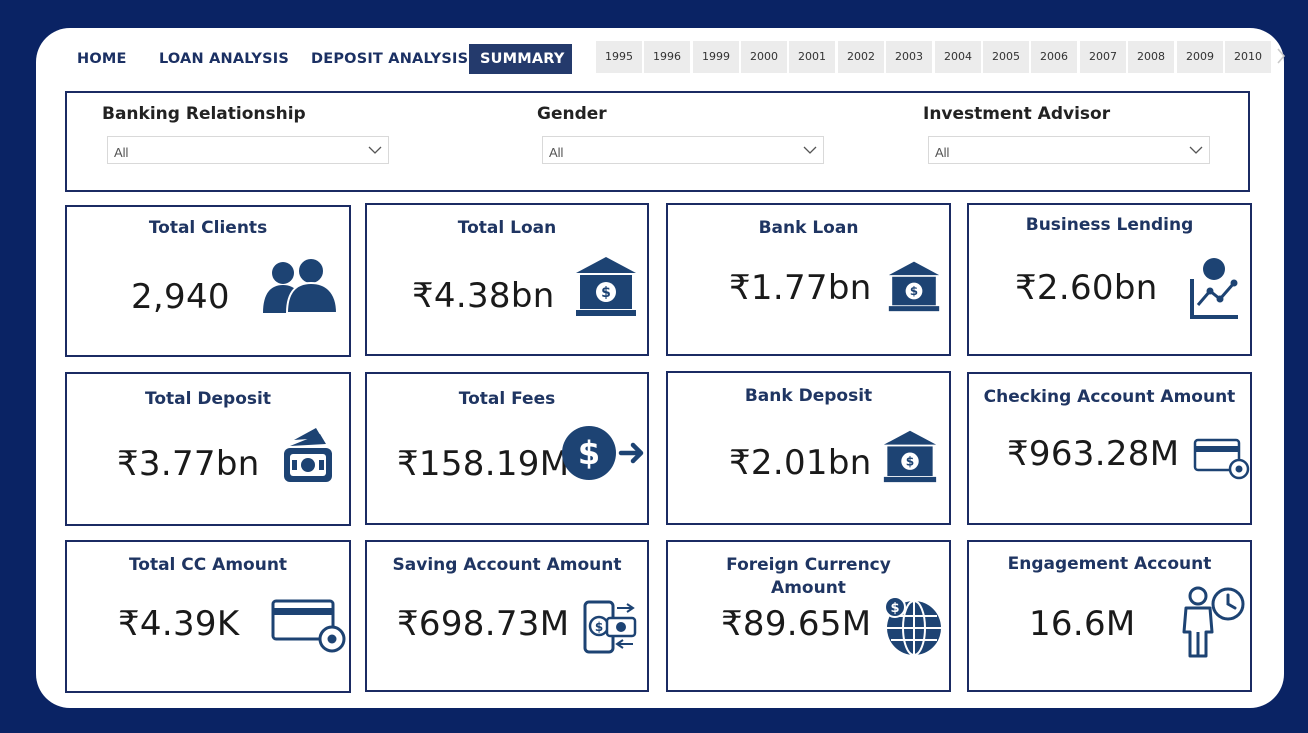 This screenshot has height=733, width=1308. I want to click on growth-chart-icon, so click(1214, 288).